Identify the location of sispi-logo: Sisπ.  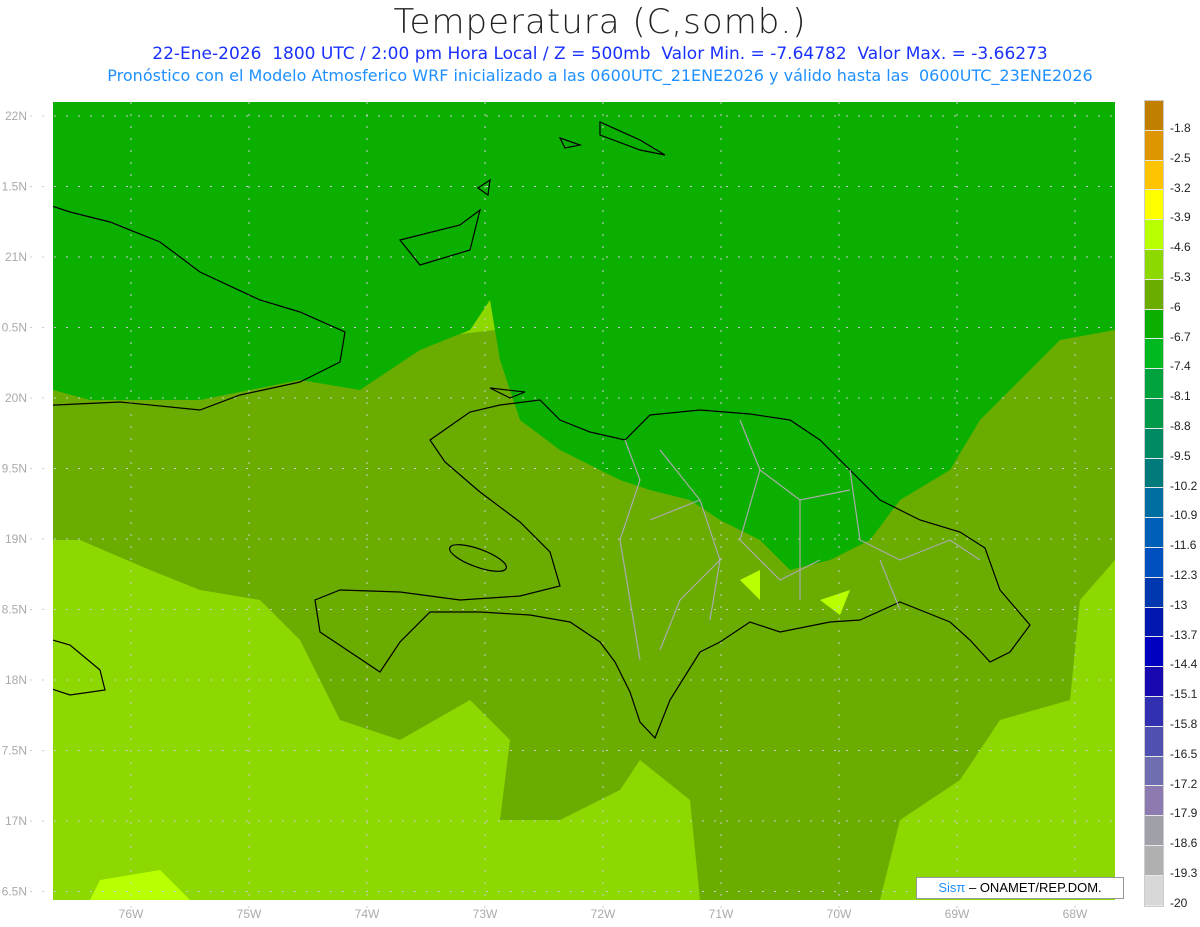
(952, 887).